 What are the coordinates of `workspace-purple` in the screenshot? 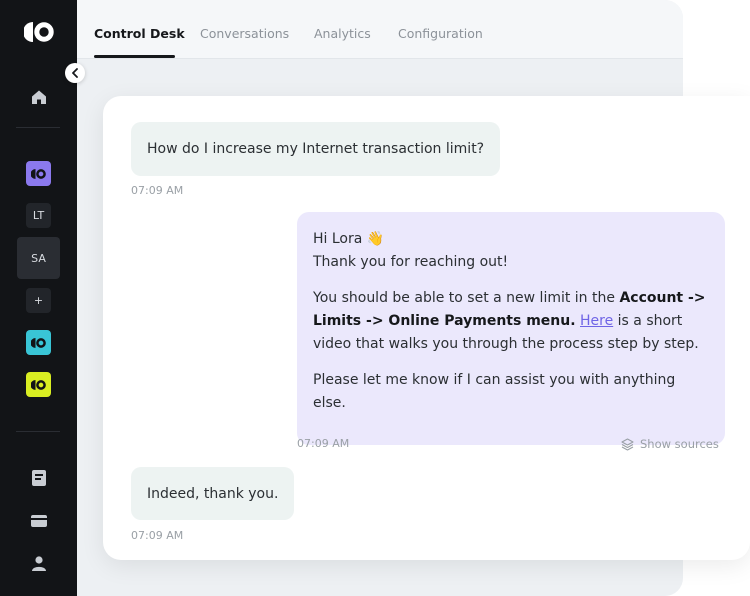 It's located at (38, 173).